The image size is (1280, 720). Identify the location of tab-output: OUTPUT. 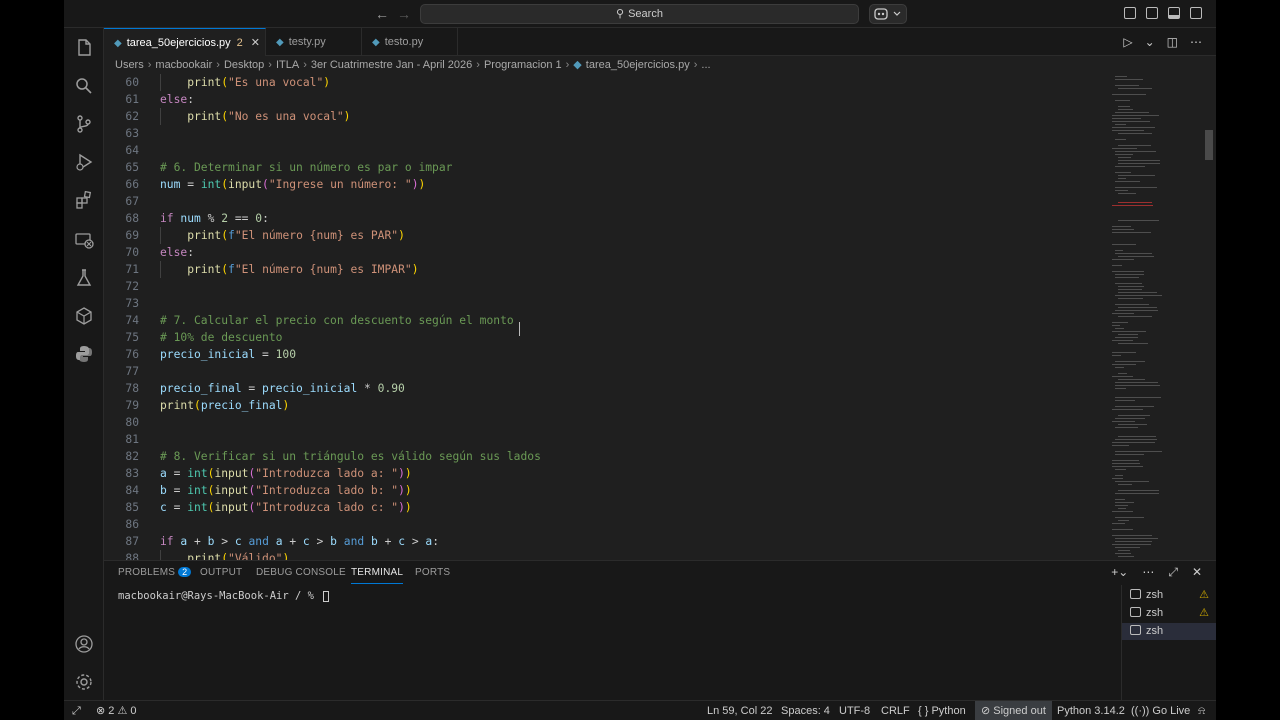
(221, 572).